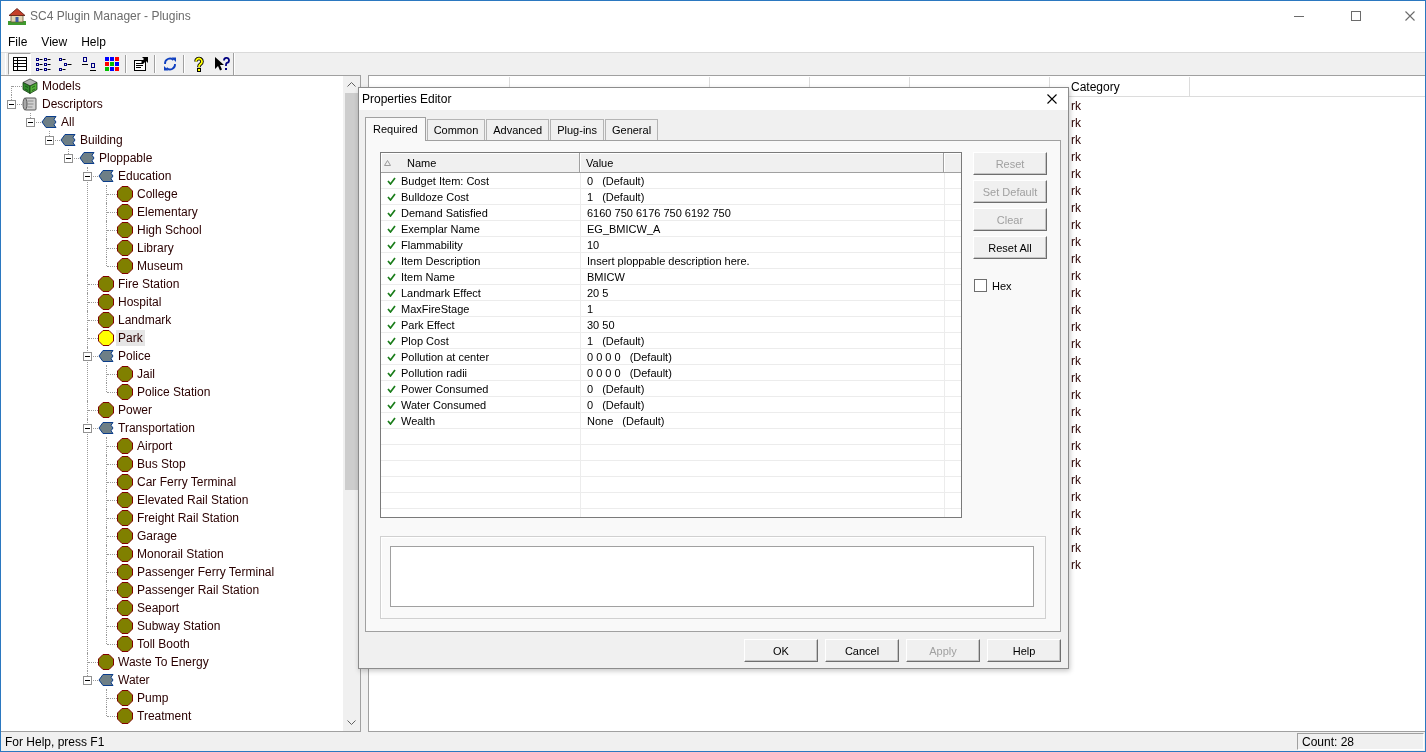 The image size is (1426, 752). Describe the element at coordinates (18, 41) in the screenshot. I see `menu-item: File` at that location.